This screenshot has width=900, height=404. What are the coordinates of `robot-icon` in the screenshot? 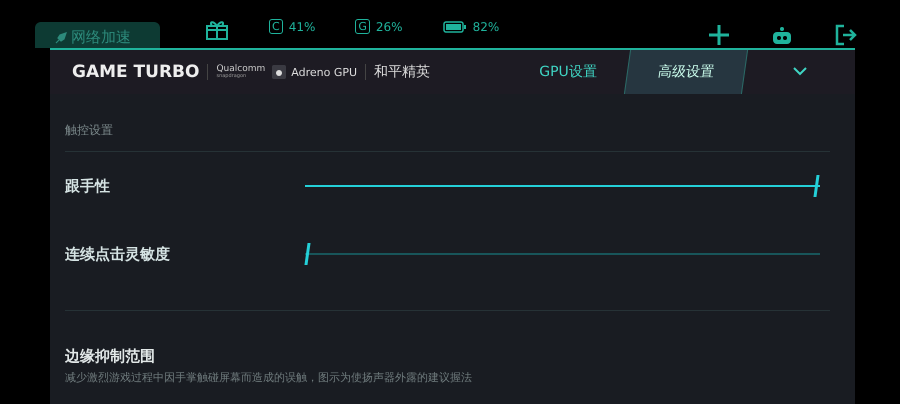 It's located at (782, 36).